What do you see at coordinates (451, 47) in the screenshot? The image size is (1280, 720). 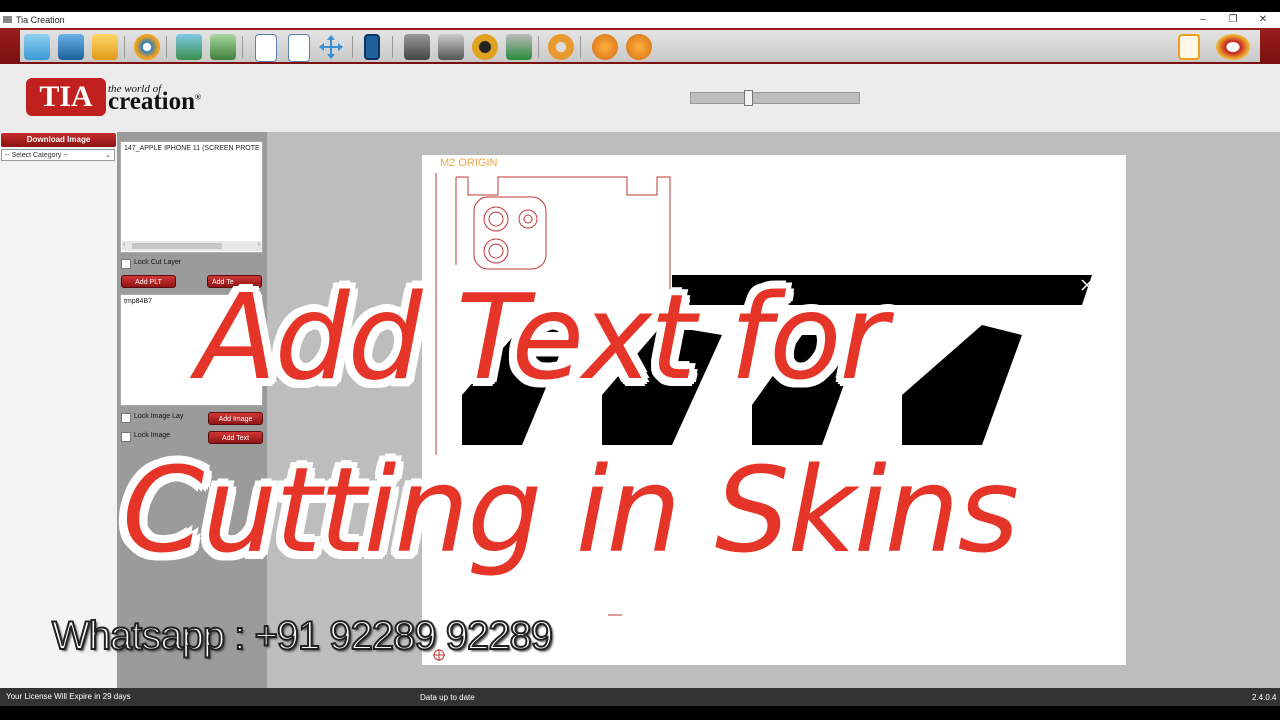 I see `plotter-icon` at bounding box center [451, 47].